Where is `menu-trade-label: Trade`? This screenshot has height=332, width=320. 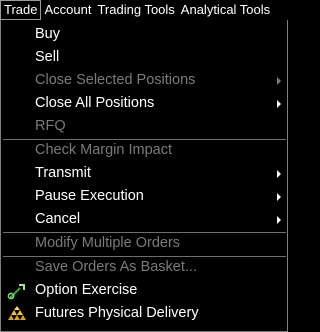
menu-trade-label: Trade is located at coordinates (21, 9).